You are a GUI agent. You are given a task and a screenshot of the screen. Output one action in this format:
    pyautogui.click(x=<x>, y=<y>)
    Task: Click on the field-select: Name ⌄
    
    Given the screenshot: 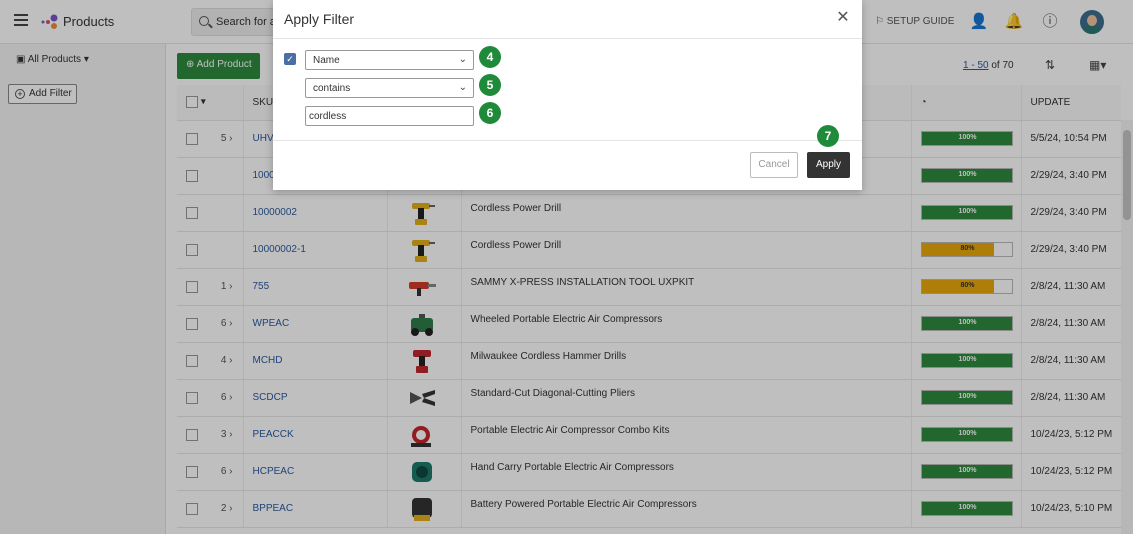 What is the action you would take?
    pyautogui.click(x=389, y=60)
    